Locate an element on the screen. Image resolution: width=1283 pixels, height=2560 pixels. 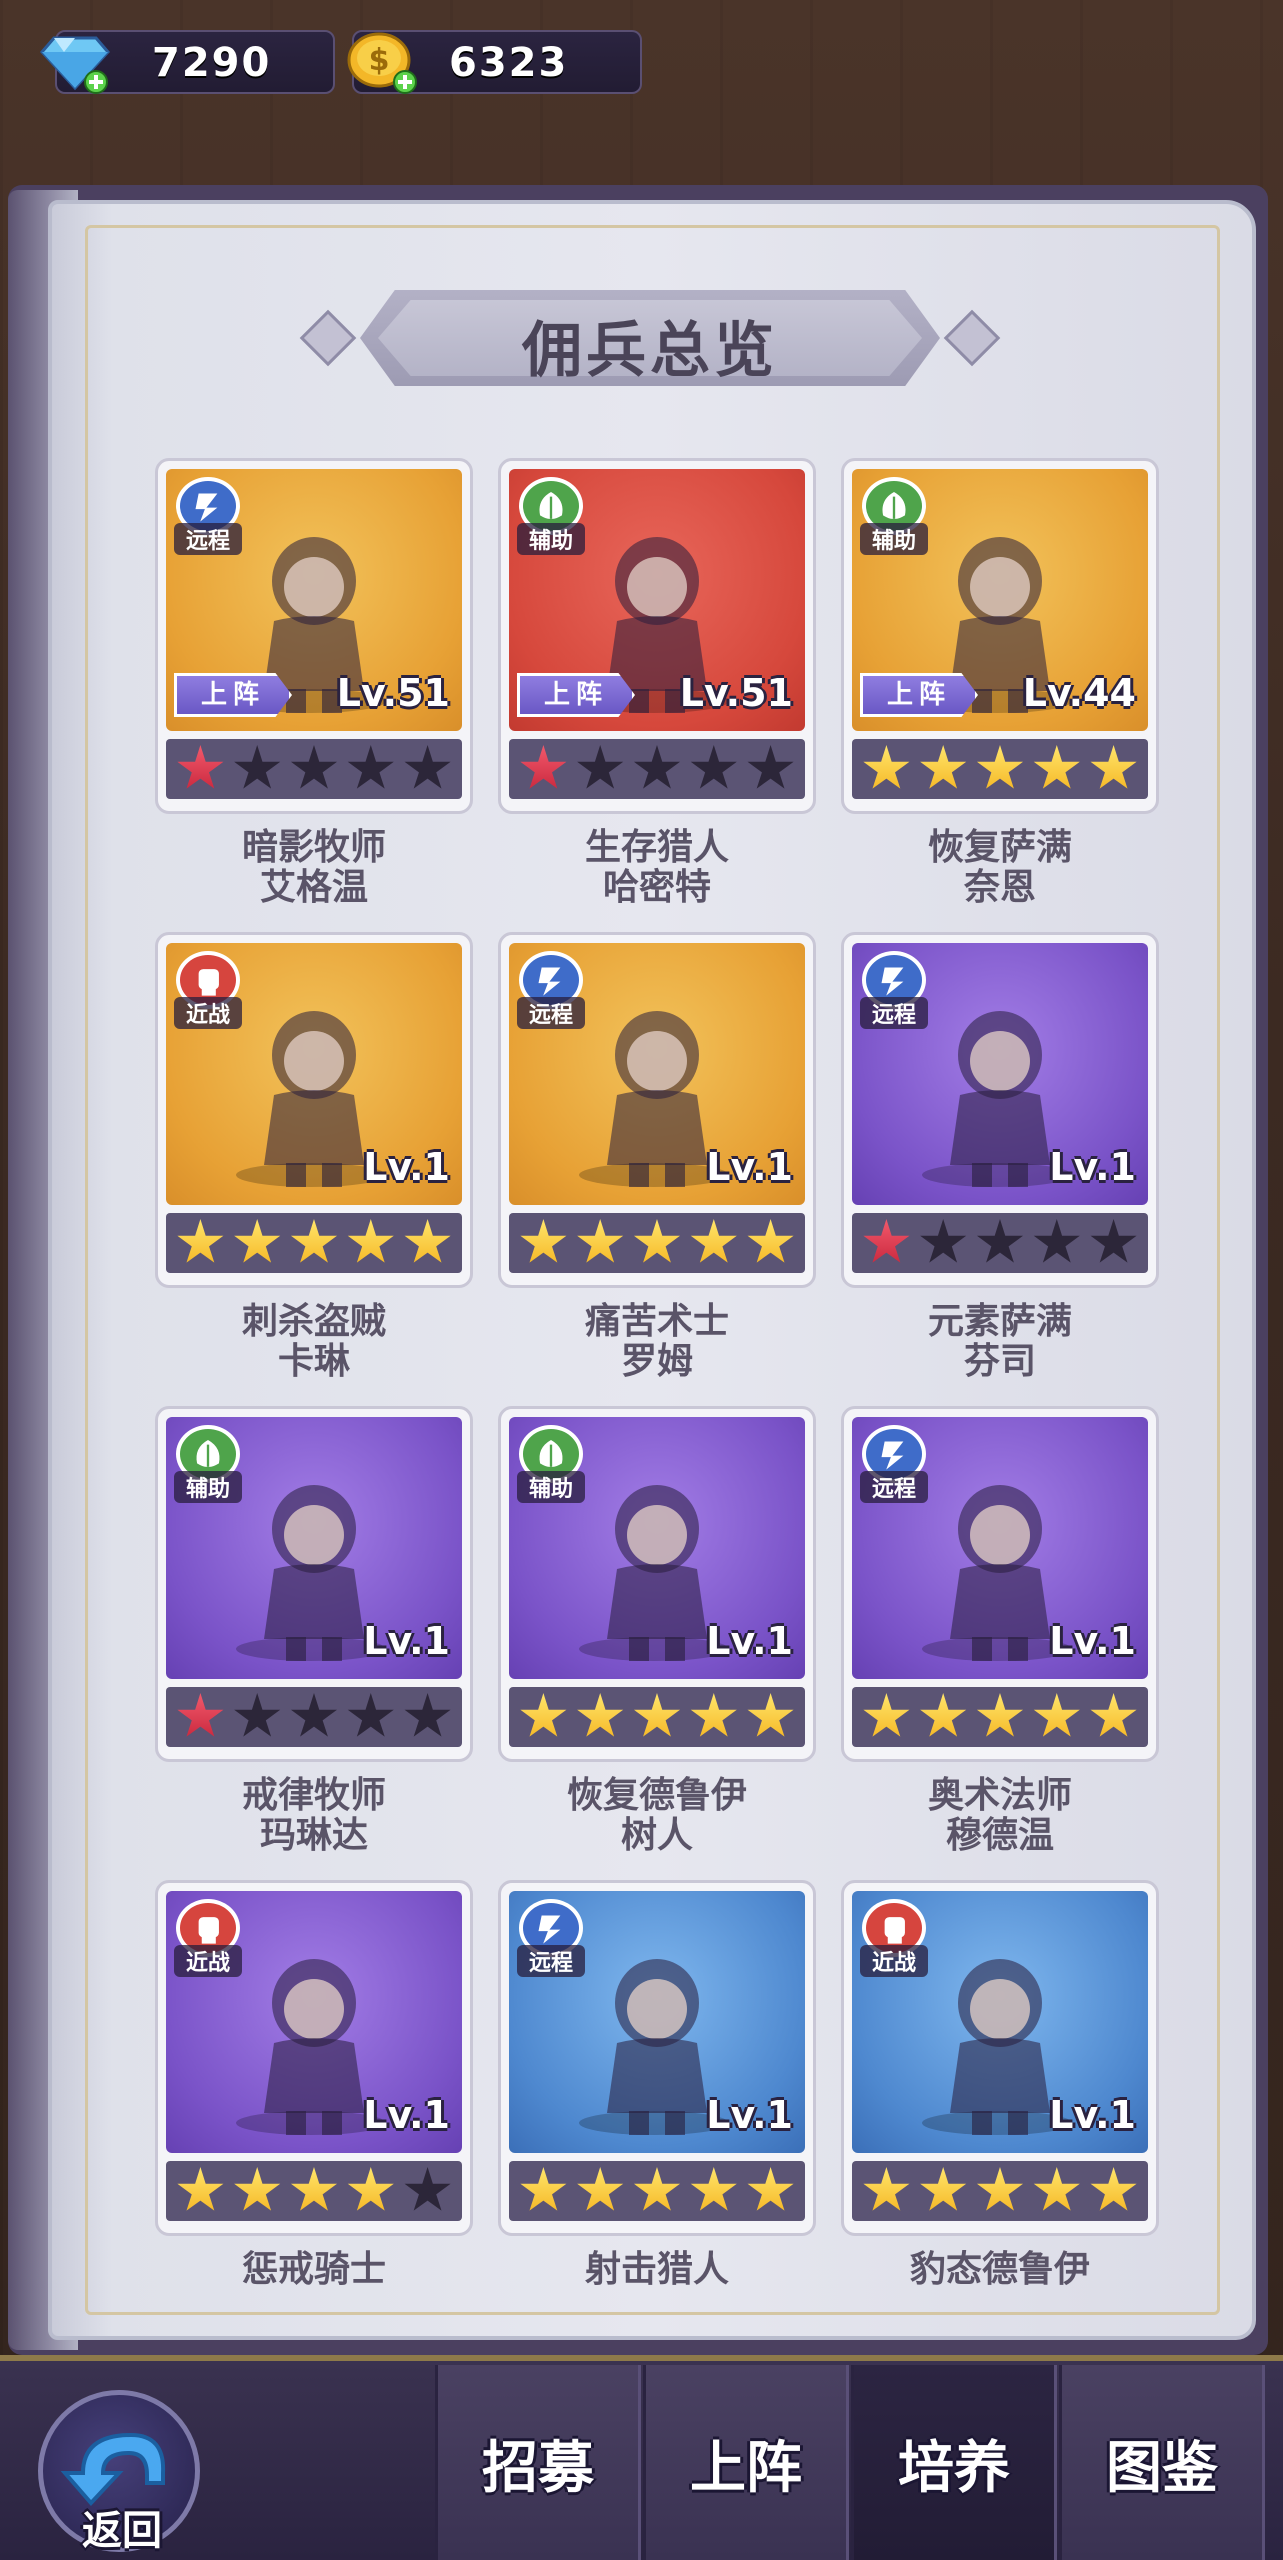
mercenary-class: 暗影牧师 is located at coordinates (313, 847).